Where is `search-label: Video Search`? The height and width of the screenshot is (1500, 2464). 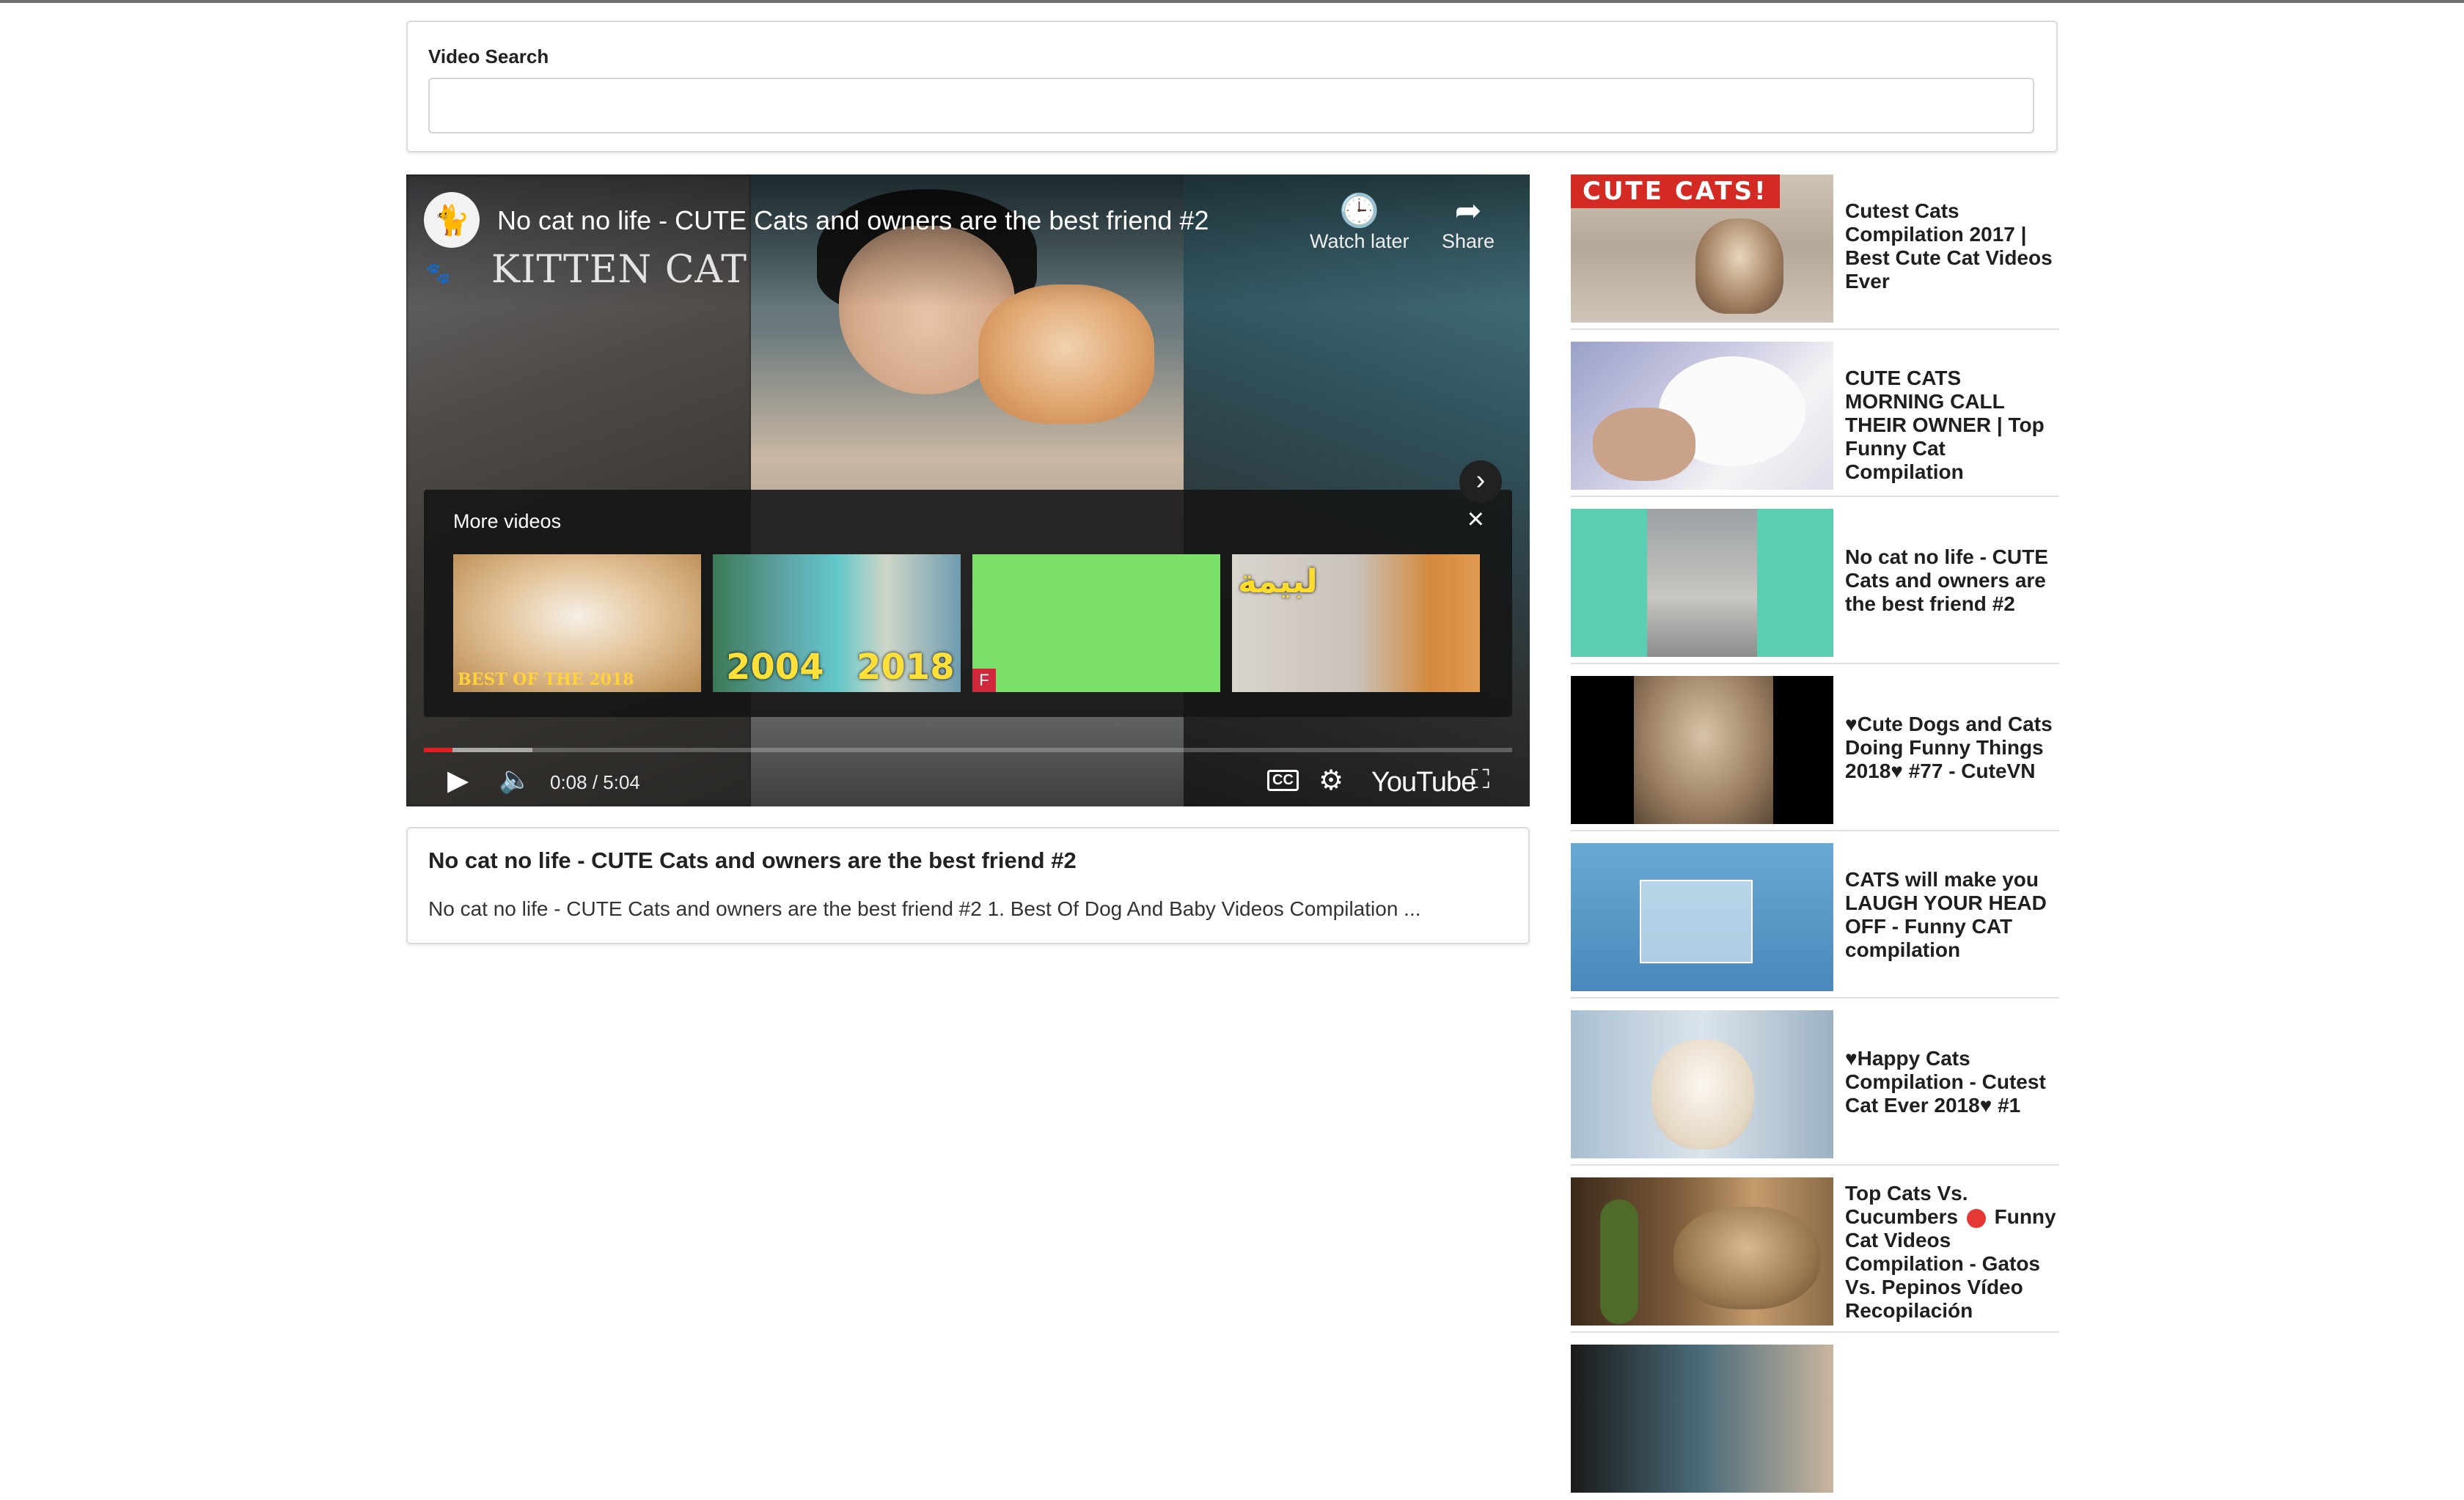 search-label: Video Search is located at coordinates (488, 56).